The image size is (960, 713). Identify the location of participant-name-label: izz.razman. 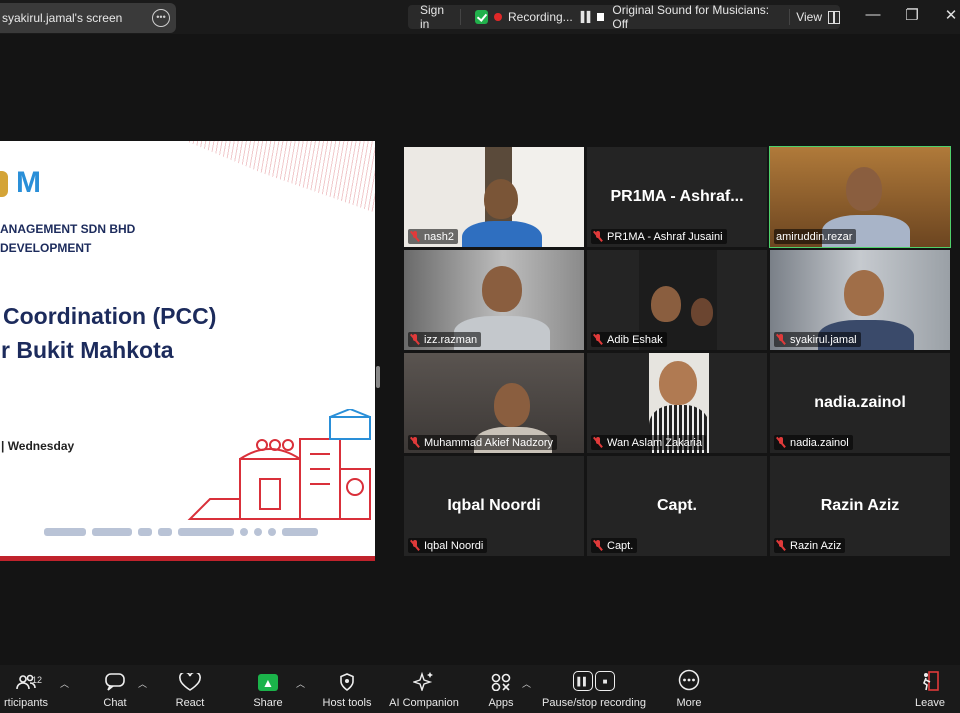
(445, 339).